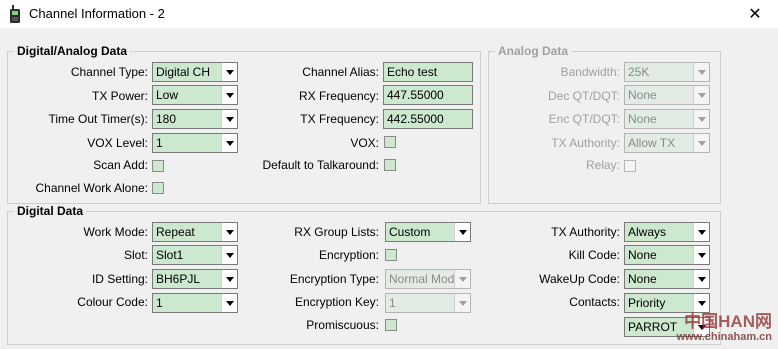 The height and width of the screenshot is (349, 778). Describe the element at coordinates (15, 14) in the screenshot. I see `radio-app-icon` at that location.